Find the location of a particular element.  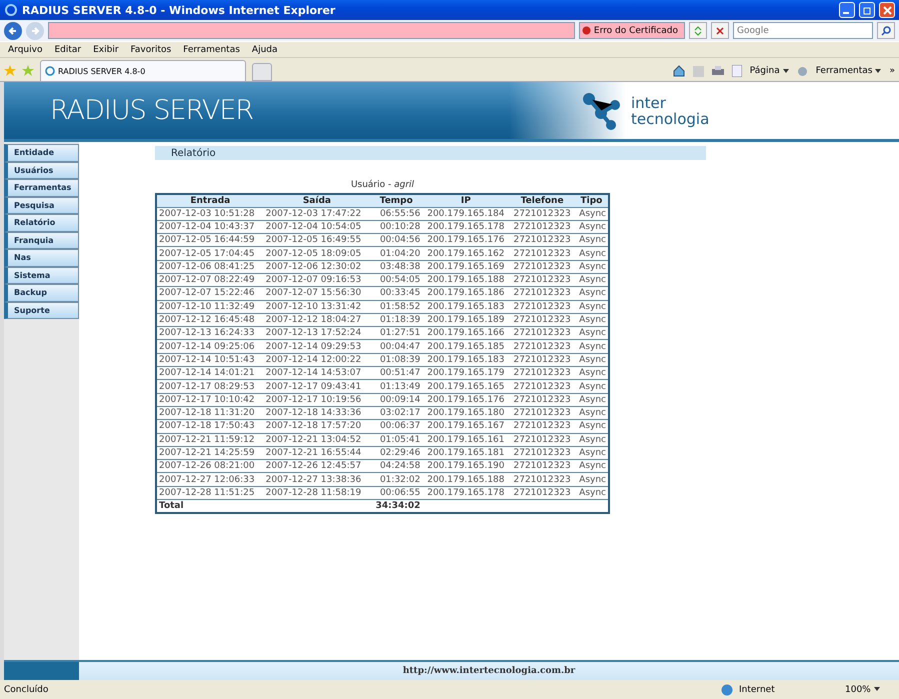

minimize-button is located at coordinates (847, 10).